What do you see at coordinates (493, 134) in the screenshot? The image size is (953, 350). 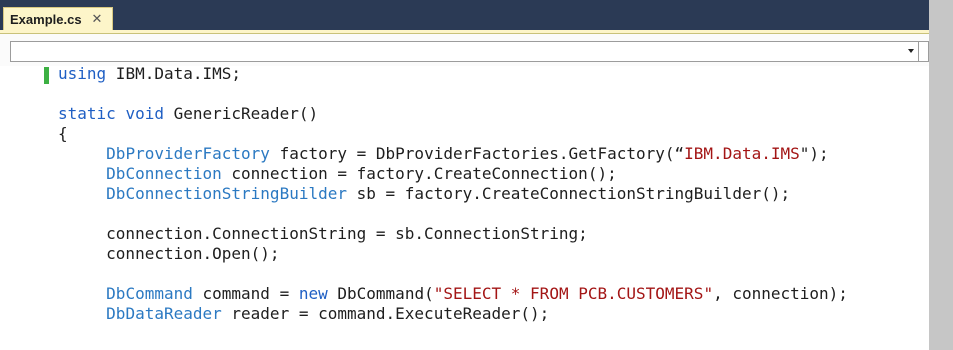 I see `code-line: {` at bounding box center [493, 134].